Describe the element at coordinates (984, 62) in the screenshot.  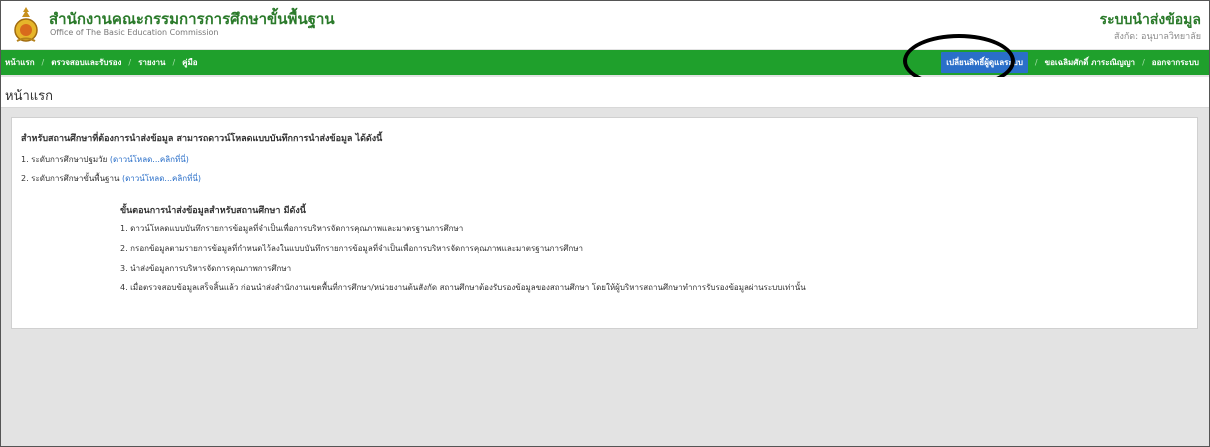
I see `nav-switch-admin-role: เปลี่ยนสิทธิ์ผู้ดูแลระบบ` at that location.